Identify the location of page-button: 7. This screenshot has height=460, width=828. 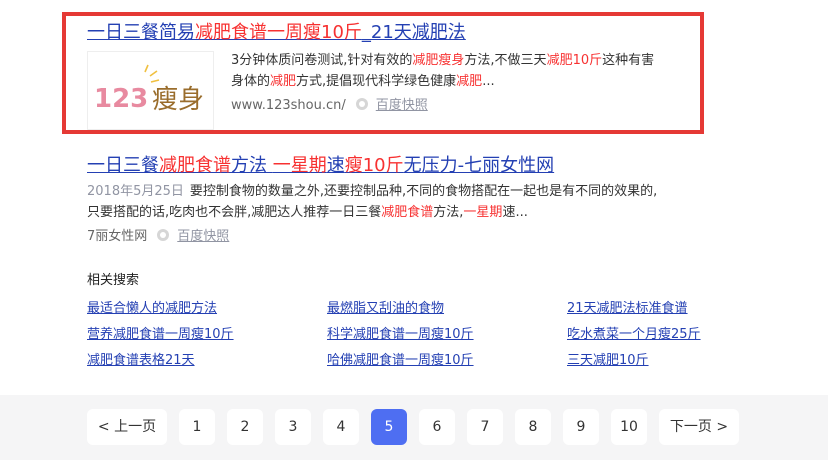
(485, 427).